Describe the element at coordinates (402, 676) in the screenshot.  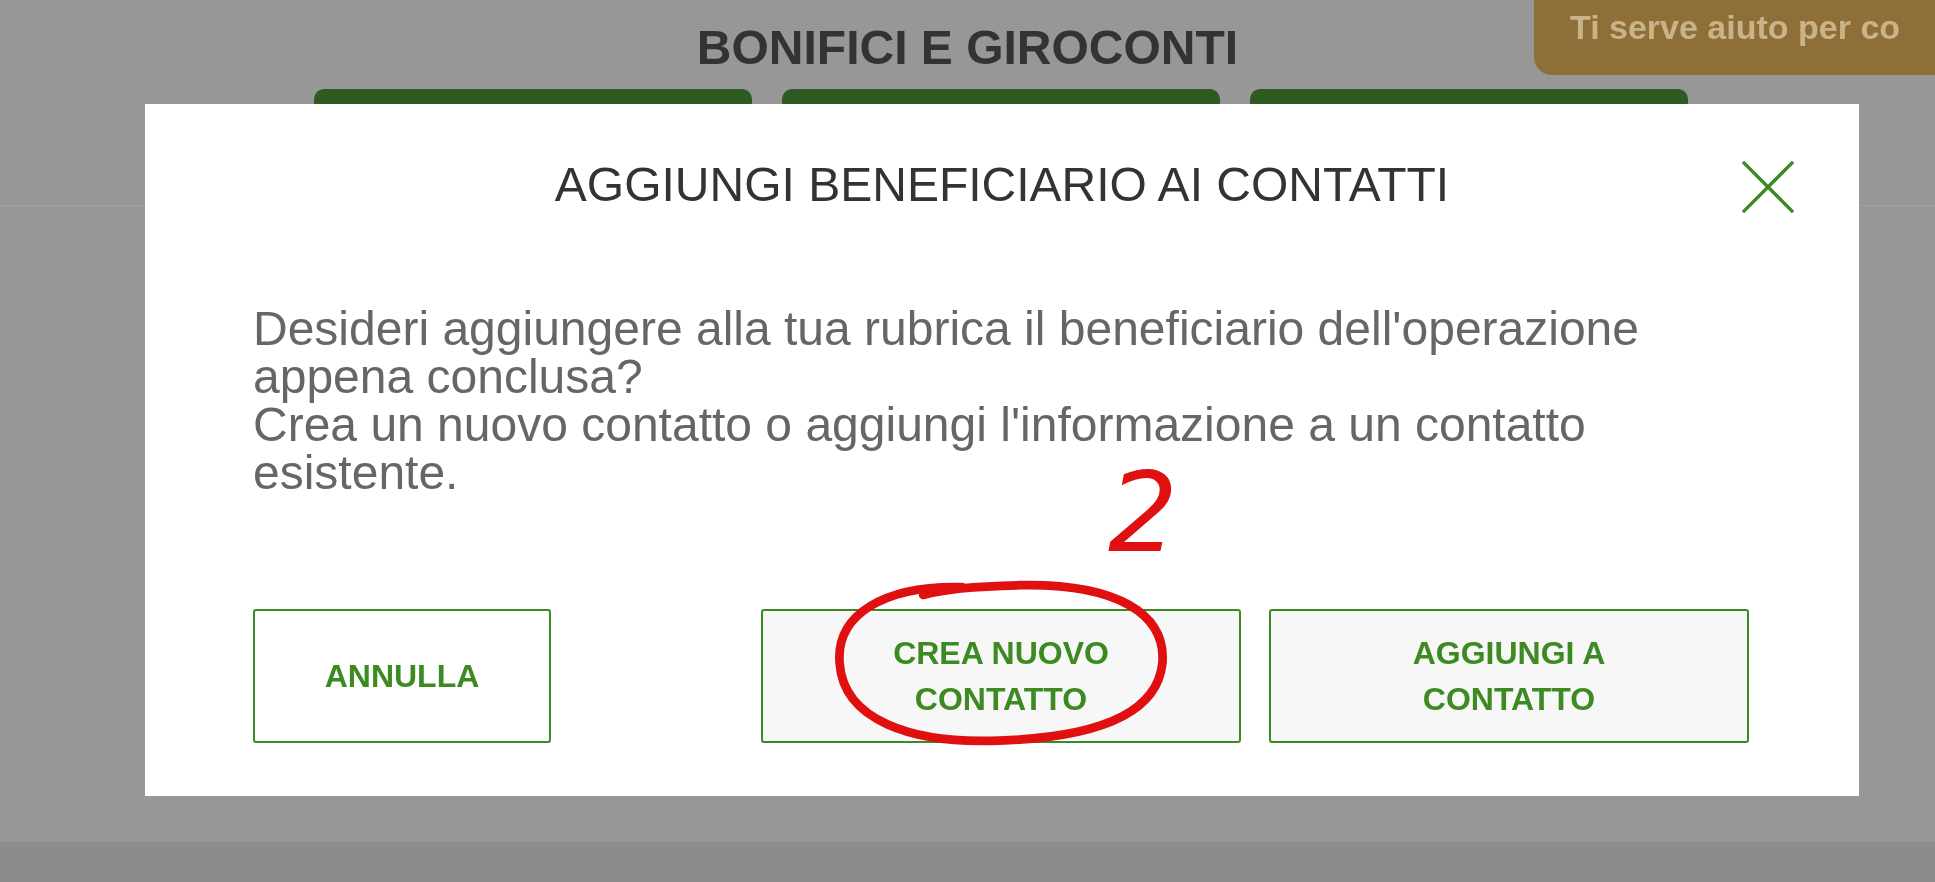
I see `dialog-button: ANNULLA` at that location.